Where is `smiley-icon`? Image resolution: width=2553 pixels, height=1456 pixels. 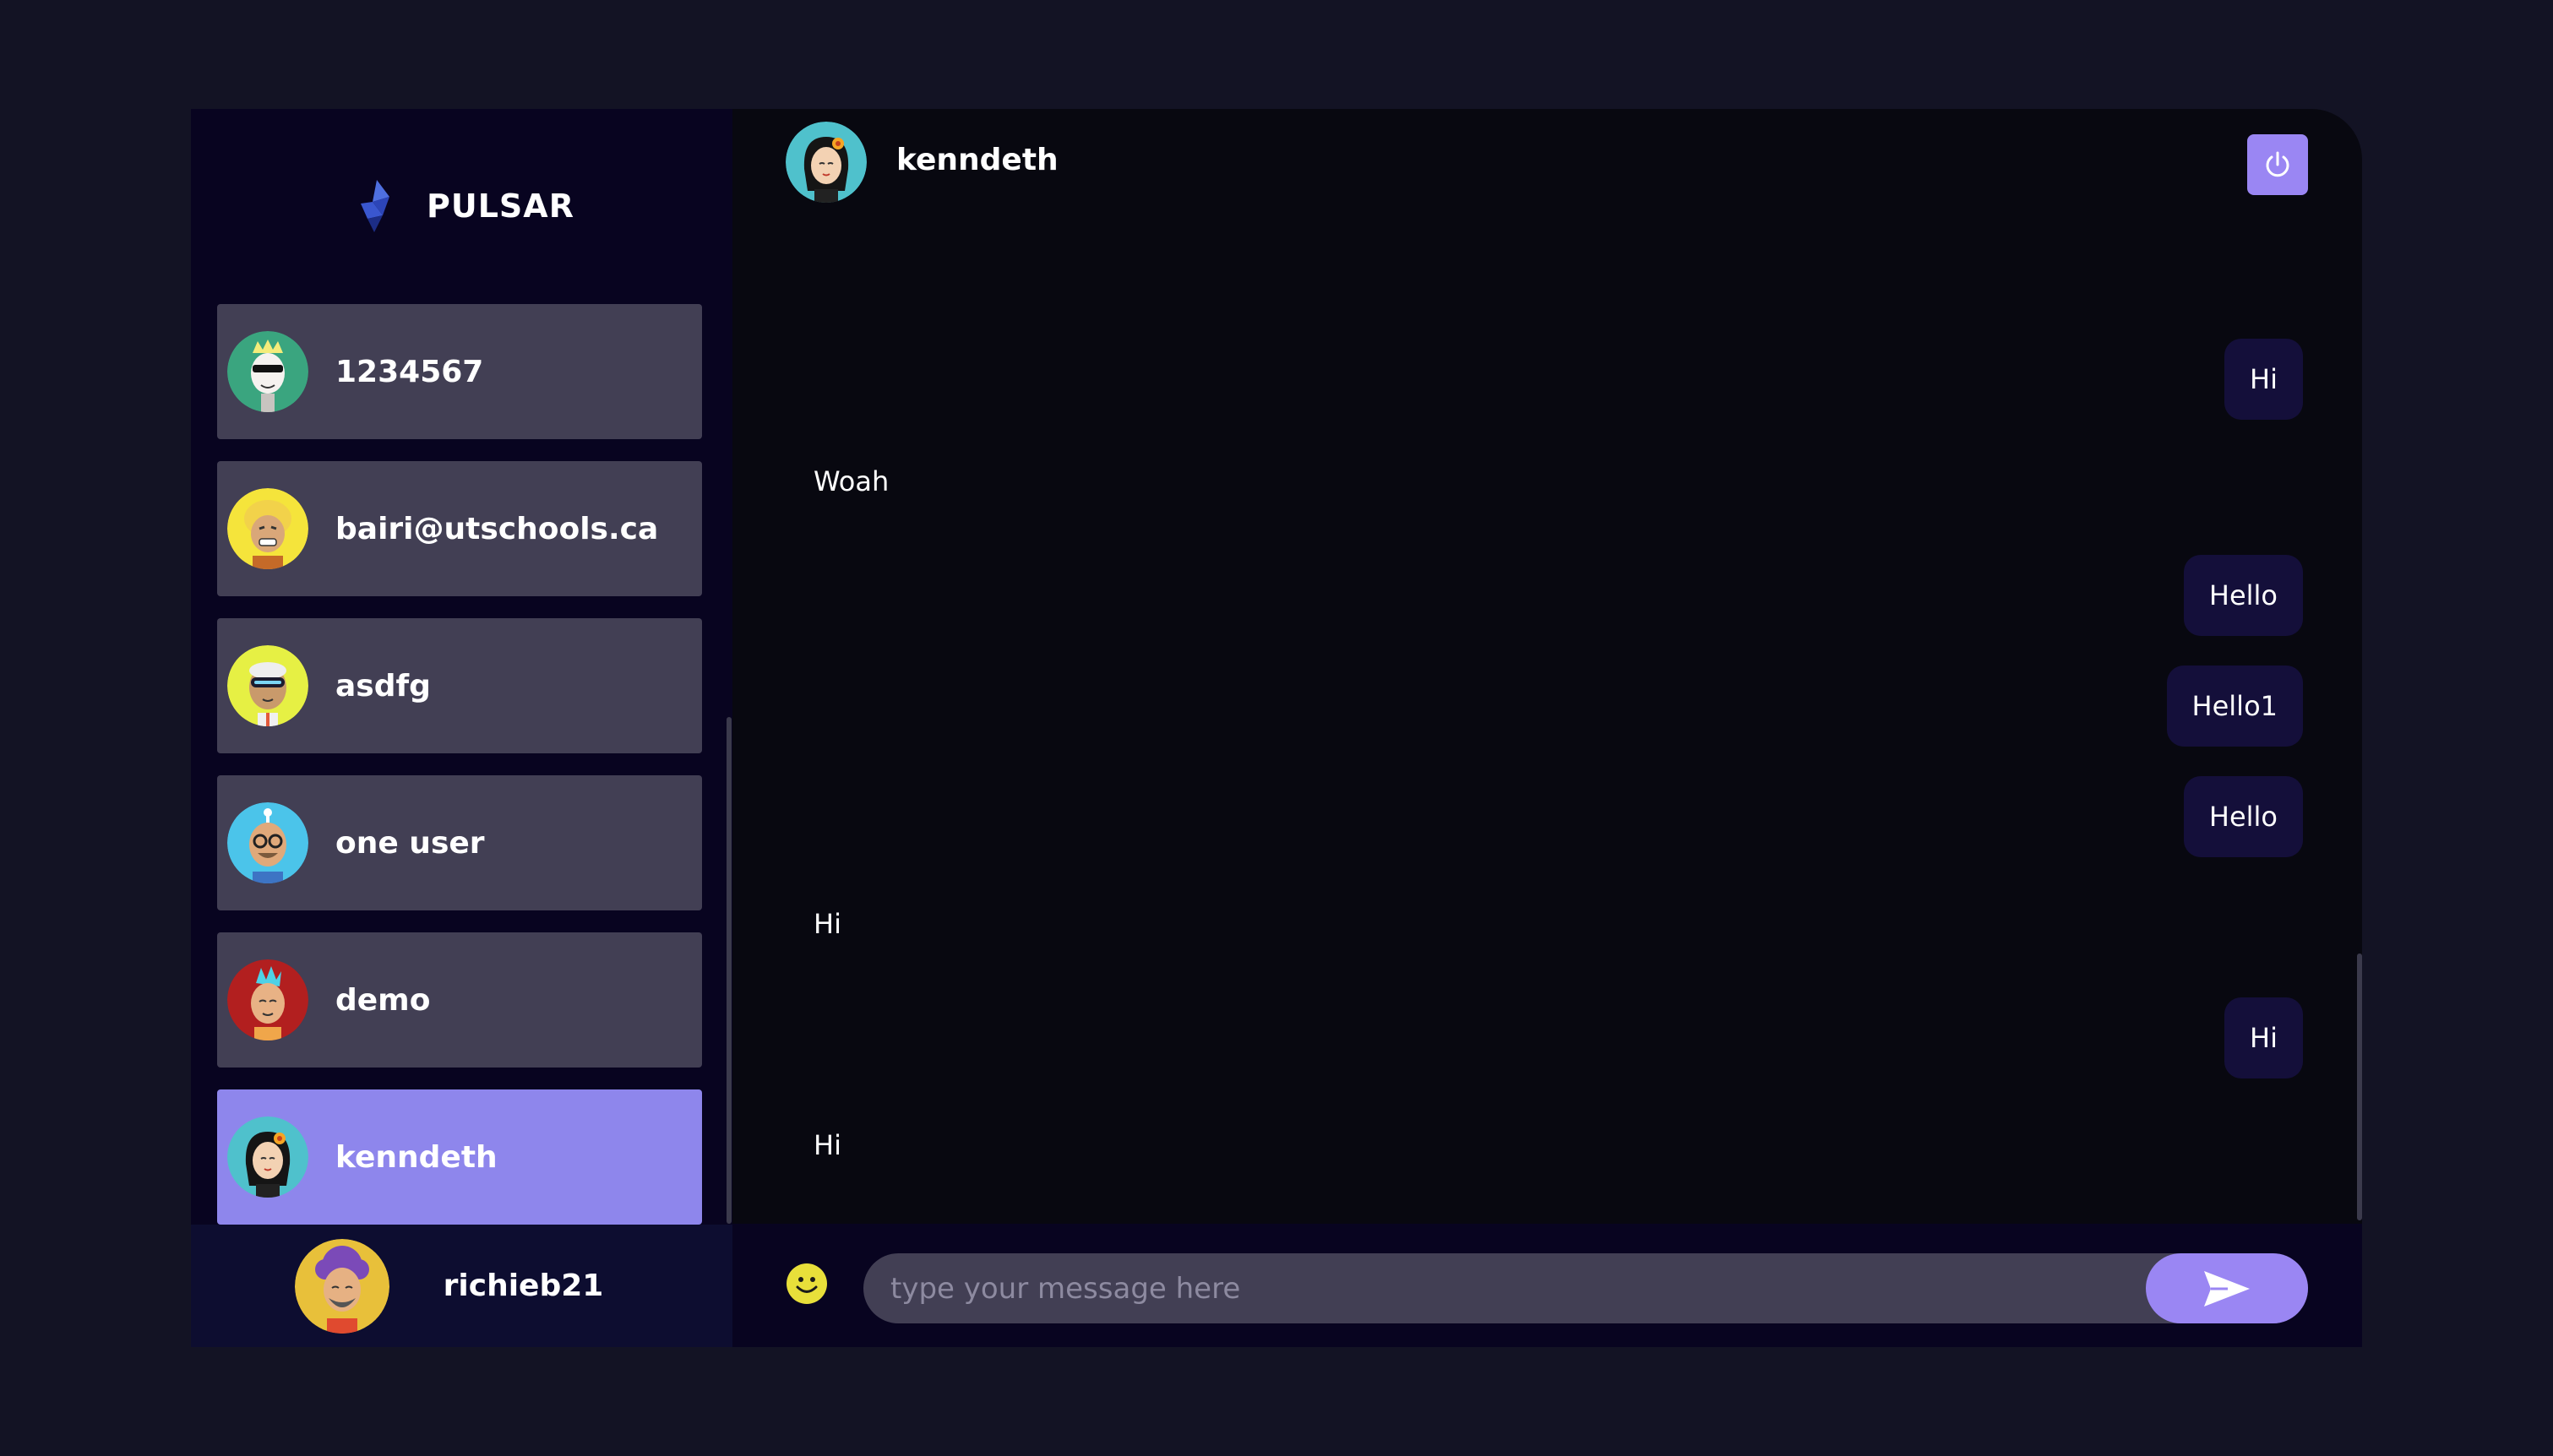
smiley-icon is located at coordinates (807, 1284).